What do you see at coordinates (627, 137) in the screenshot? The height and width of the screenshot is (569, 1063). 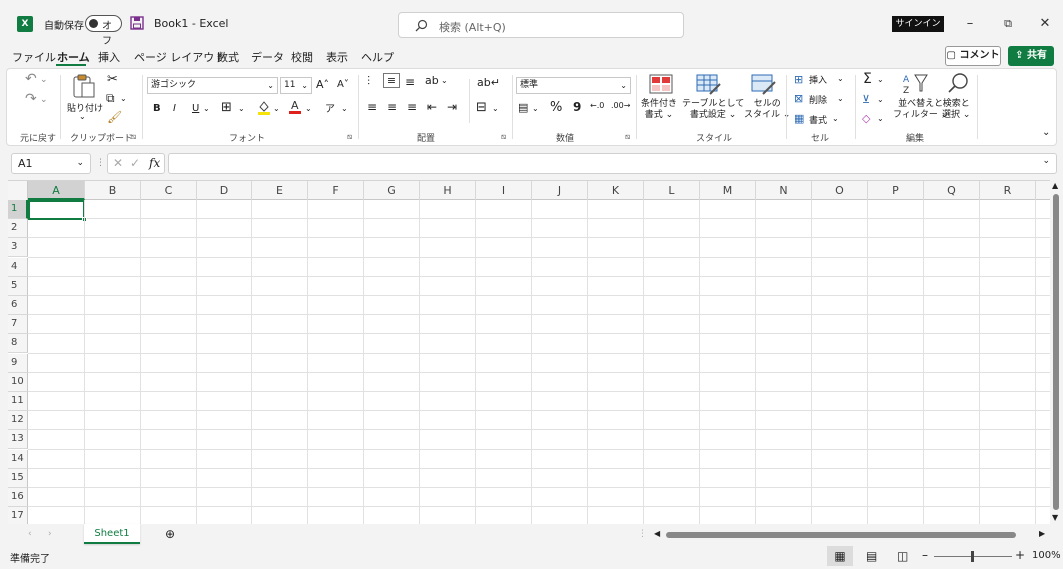 I see `number-launcher-icon: ⧅` at bounding box center [627, 137].